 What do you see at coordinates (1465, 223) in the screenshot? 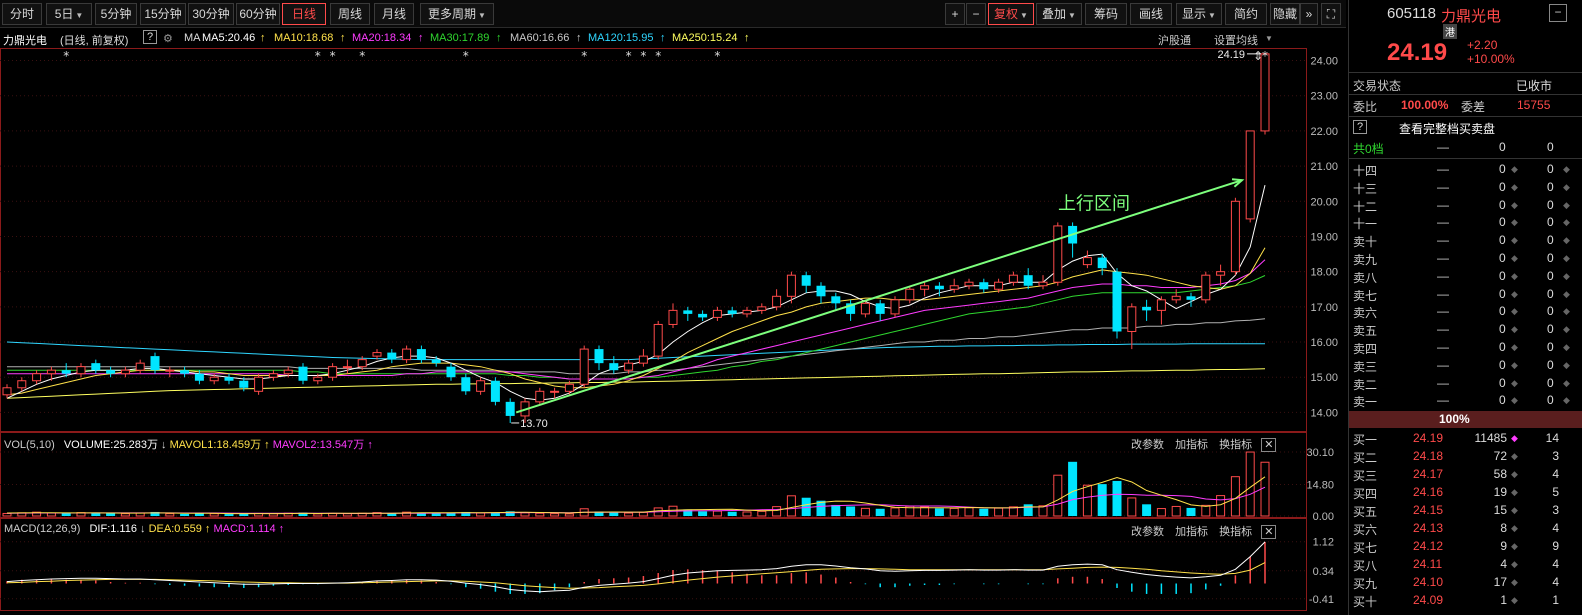
I see `sell-level-row: 十一 — 0 ◆ 0 ◆` at bounding box center [1465, 223].